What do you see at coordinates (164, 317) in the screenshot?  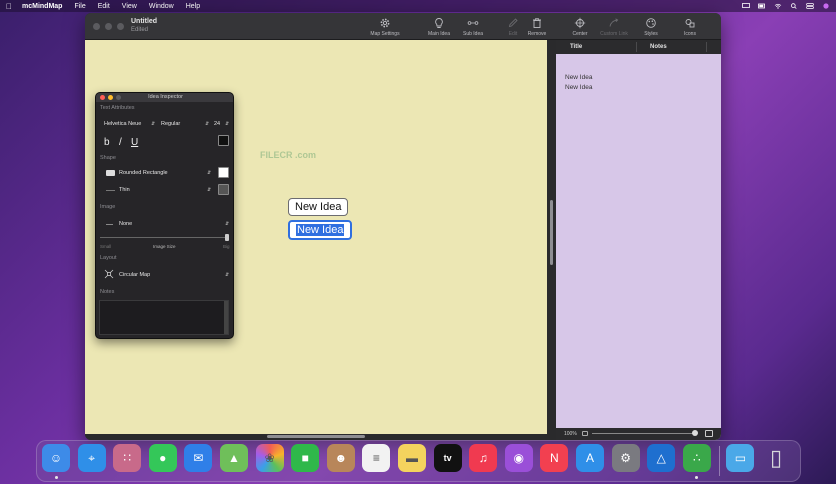 I see `notes-textarea` at bounding box center [164, 317].